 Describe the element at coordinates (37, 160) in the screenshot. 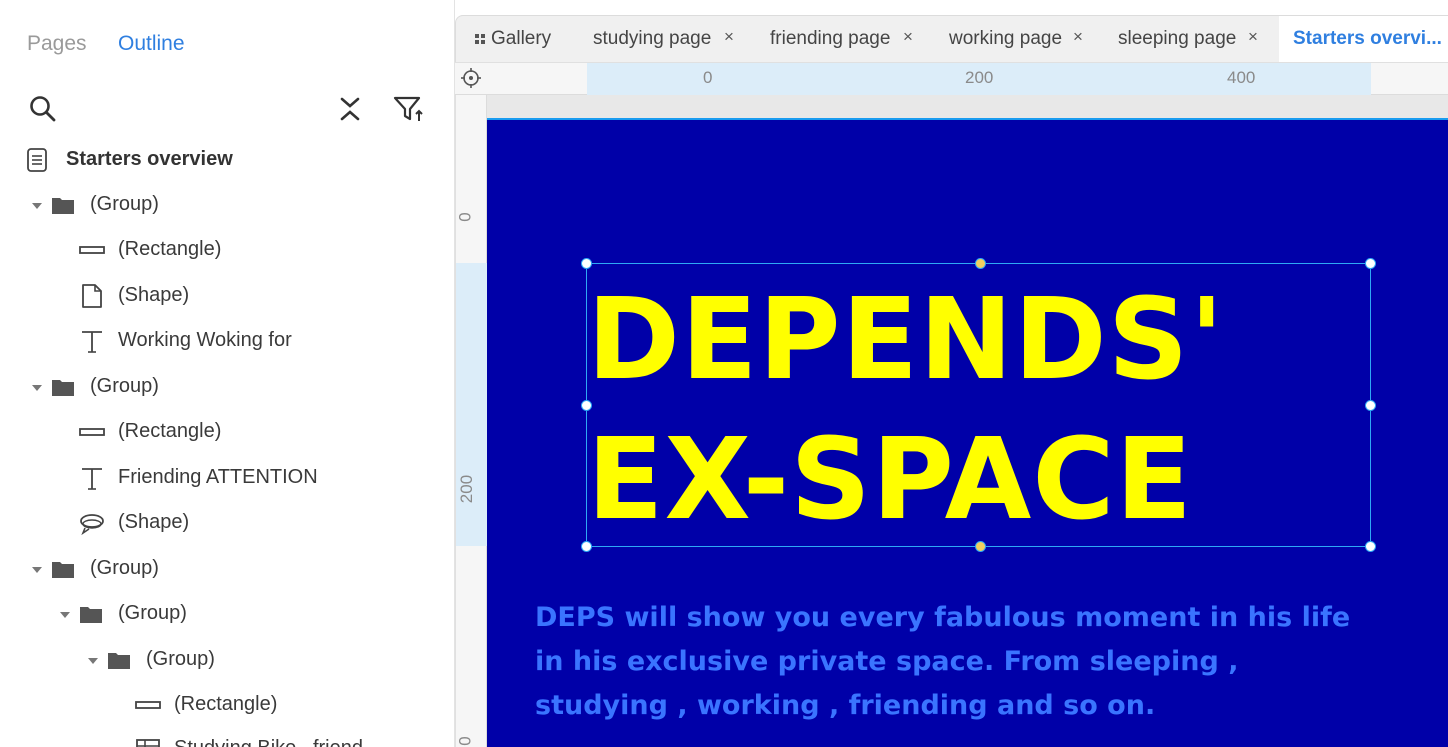

I see `page-icon` at that location.